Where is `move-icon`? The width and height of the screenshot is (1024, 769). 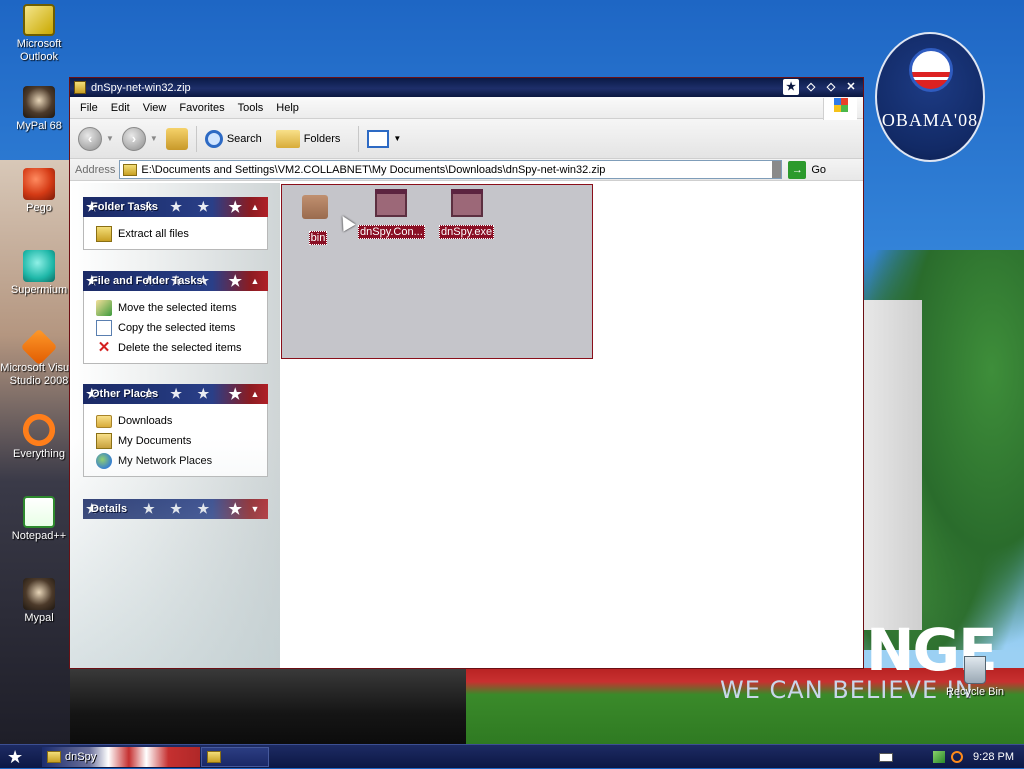
move-icon is located at coordinates (104, 308).